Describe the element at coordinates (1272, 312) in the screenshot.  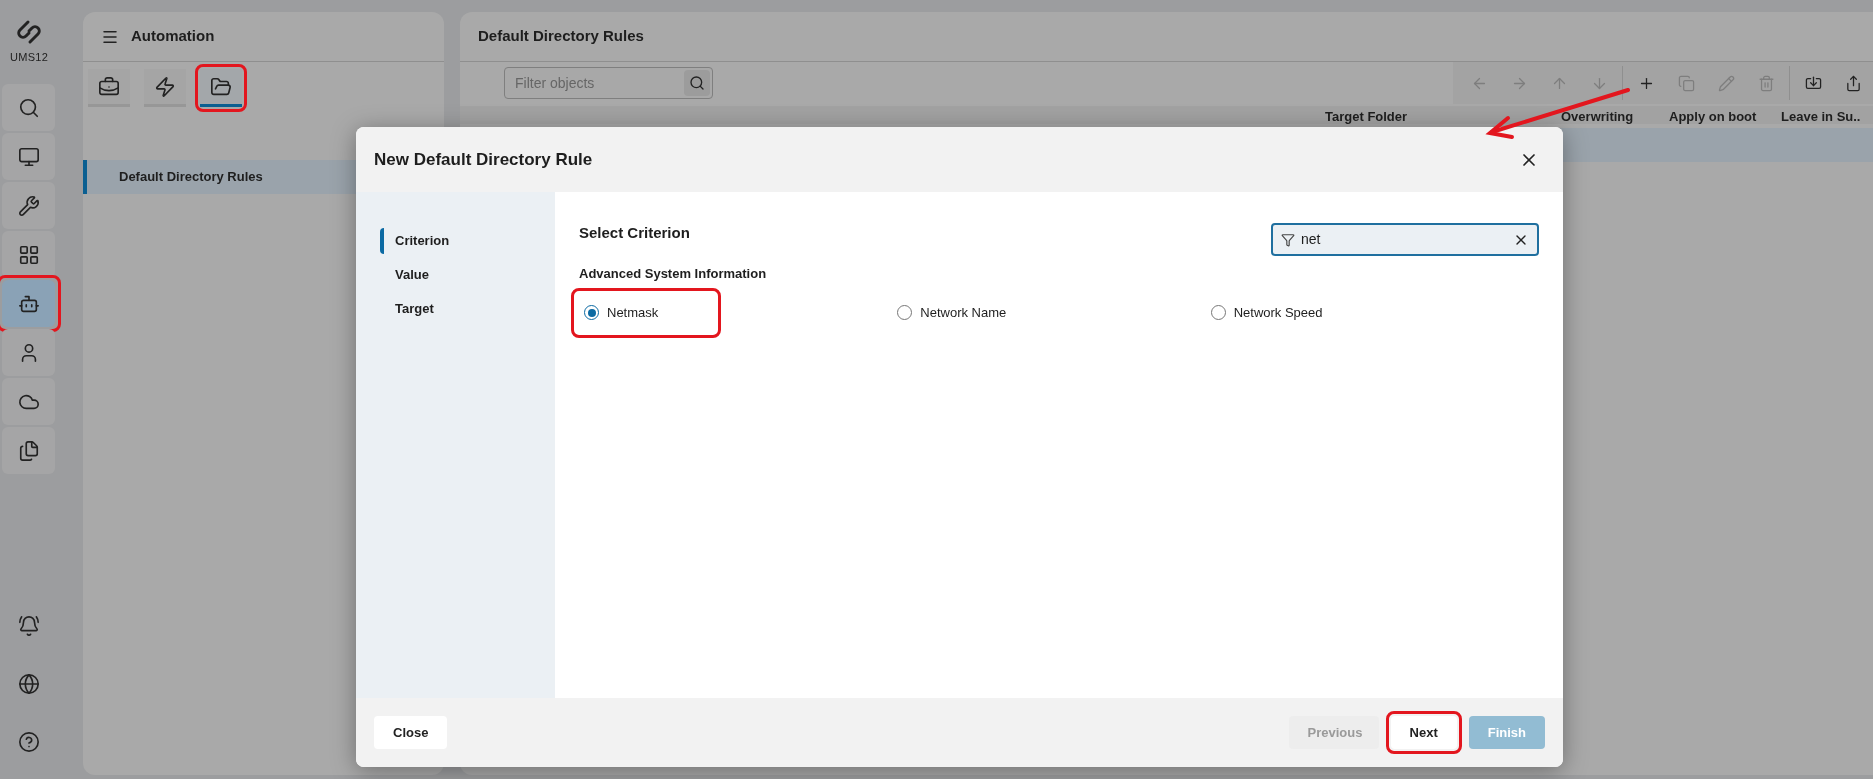
I see `radio-option: Network Speed` at that location.